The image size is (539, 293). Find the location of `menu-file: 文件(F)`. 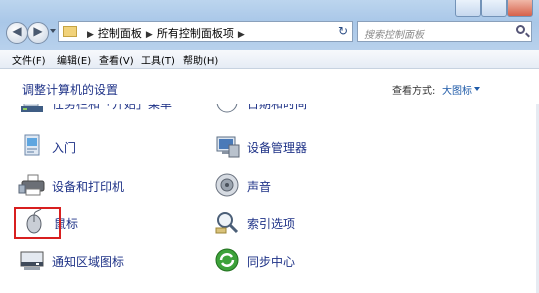

menu-file: 文件(F) is located at coordinates (29, 59).